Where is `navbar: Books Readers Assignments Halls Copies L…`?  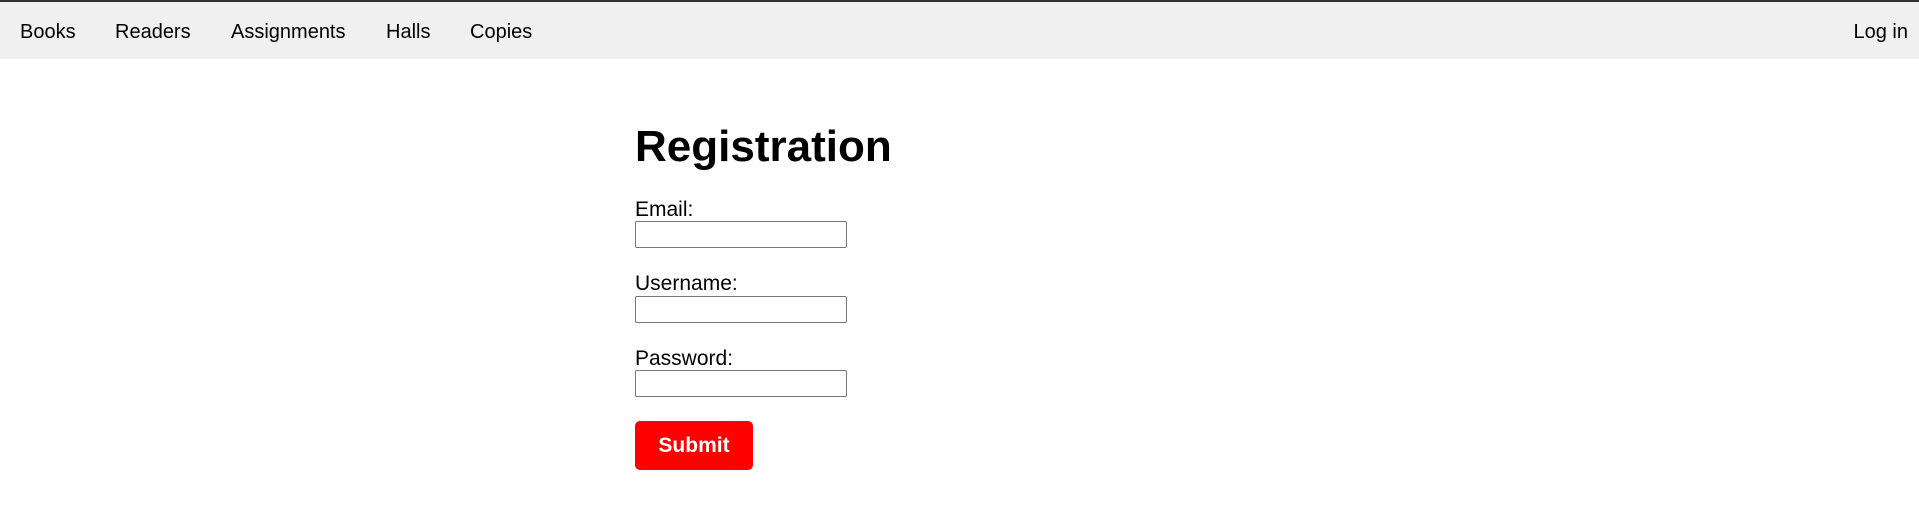 navbar: Books Readers Assignments Halls Copies L… is located at coordinates (959, 30).